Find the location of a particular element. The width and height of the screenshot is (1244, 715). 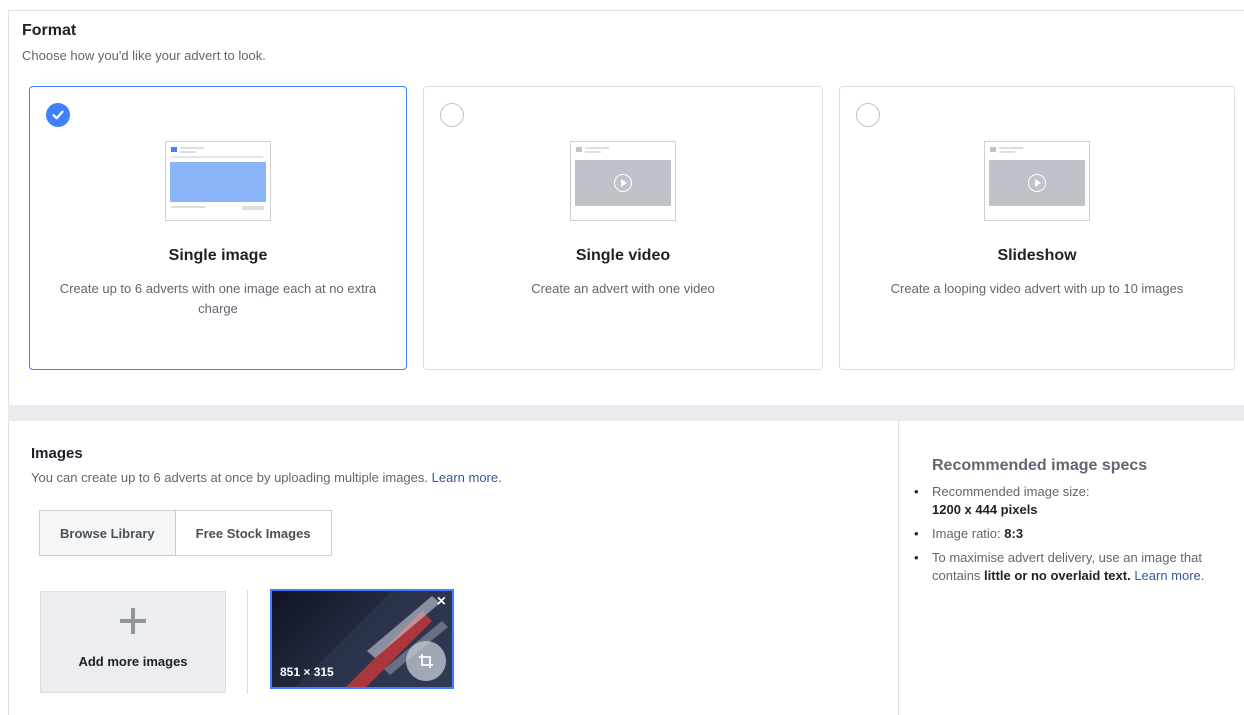

single-video-preview-icon is located at coordinates (623, 181).